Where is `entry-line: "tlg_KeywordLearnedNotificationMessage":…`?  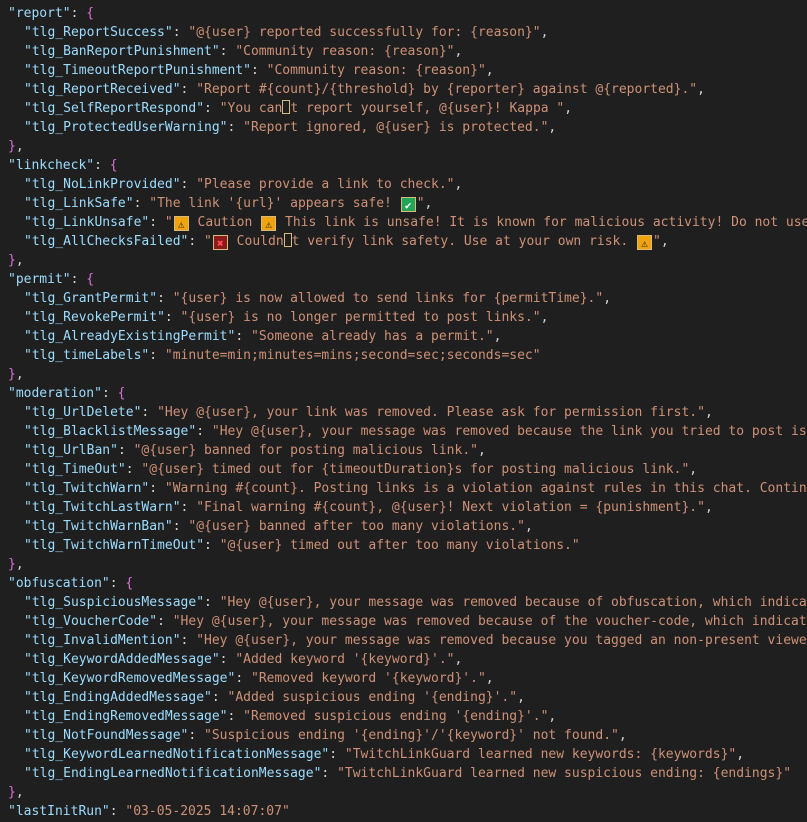
entry-line: "tlg_KeywordLearnedNotificationMessage":… is located at coordinates (403, 754).